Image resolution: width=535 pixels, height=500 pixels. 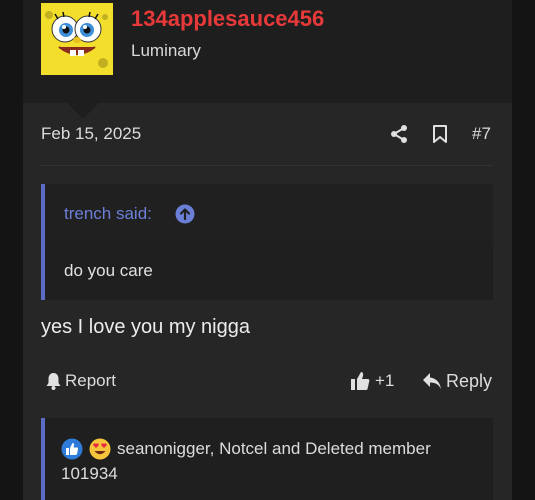 I want to click on arrow-up-circle-icon, so click(x=185, y=214).